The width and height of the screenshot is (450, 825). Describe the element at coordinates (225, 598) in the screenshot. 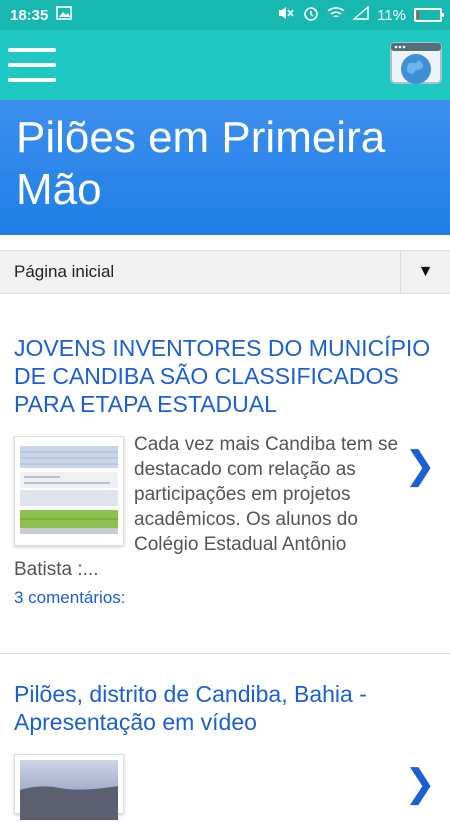

I see `comments-link: 3 comentários:` at that location.